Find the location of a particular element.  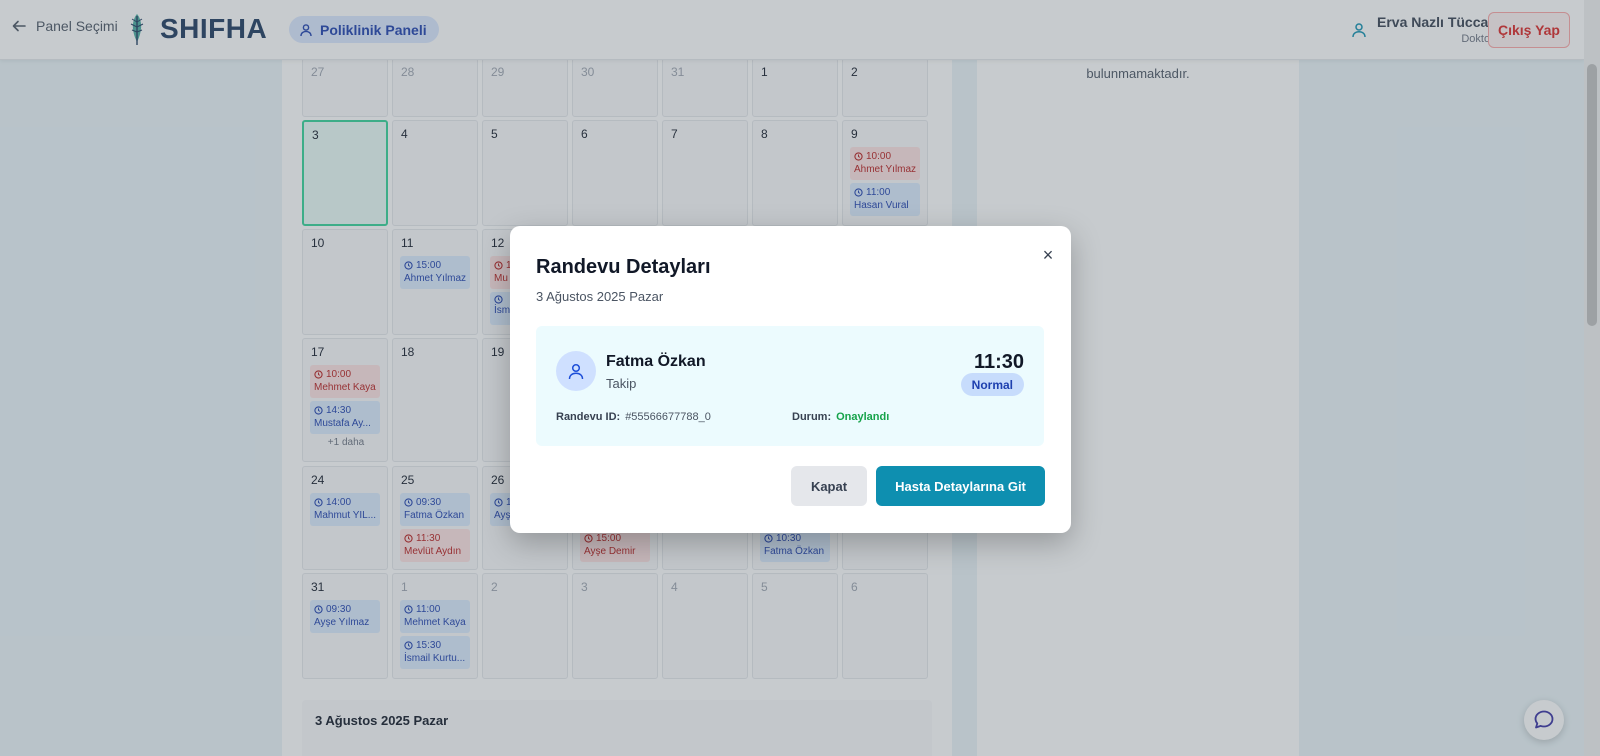

modal-subtitle: 3 Ağustos 2025 Pazar is located at coordinates (600, 296).